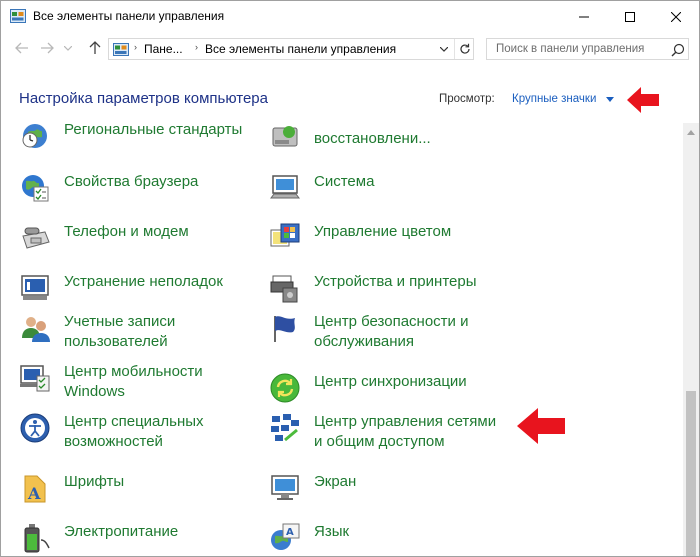  Describe the element at coordinates (285, 487) in the screenshot. I see `display-icon` at that location.